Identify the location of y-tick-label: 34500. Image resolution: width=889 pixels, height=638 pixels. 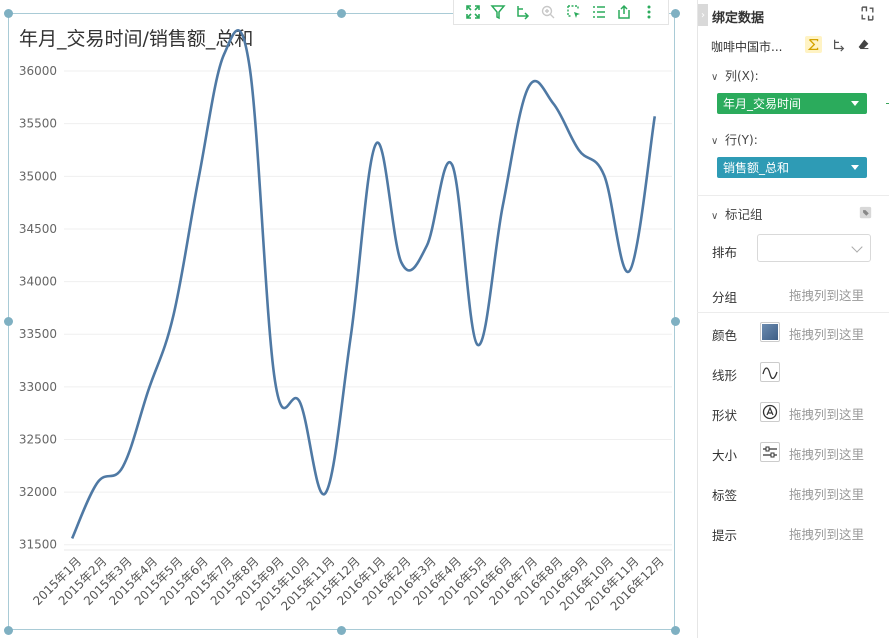
(38, 229).